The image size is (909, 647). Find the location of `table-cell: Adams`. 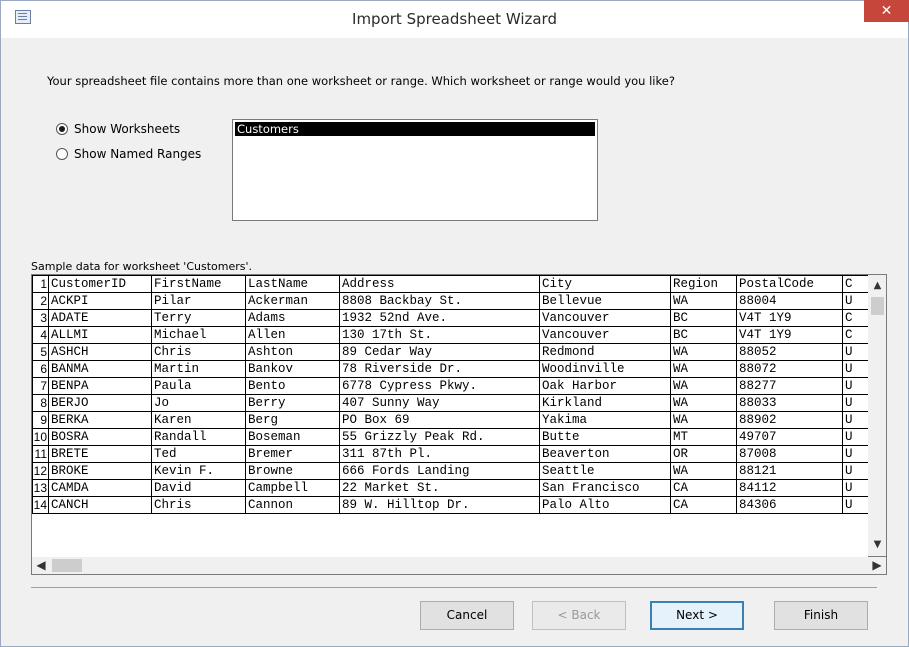

table-cell: Adams is located at coordinates (292, 318).